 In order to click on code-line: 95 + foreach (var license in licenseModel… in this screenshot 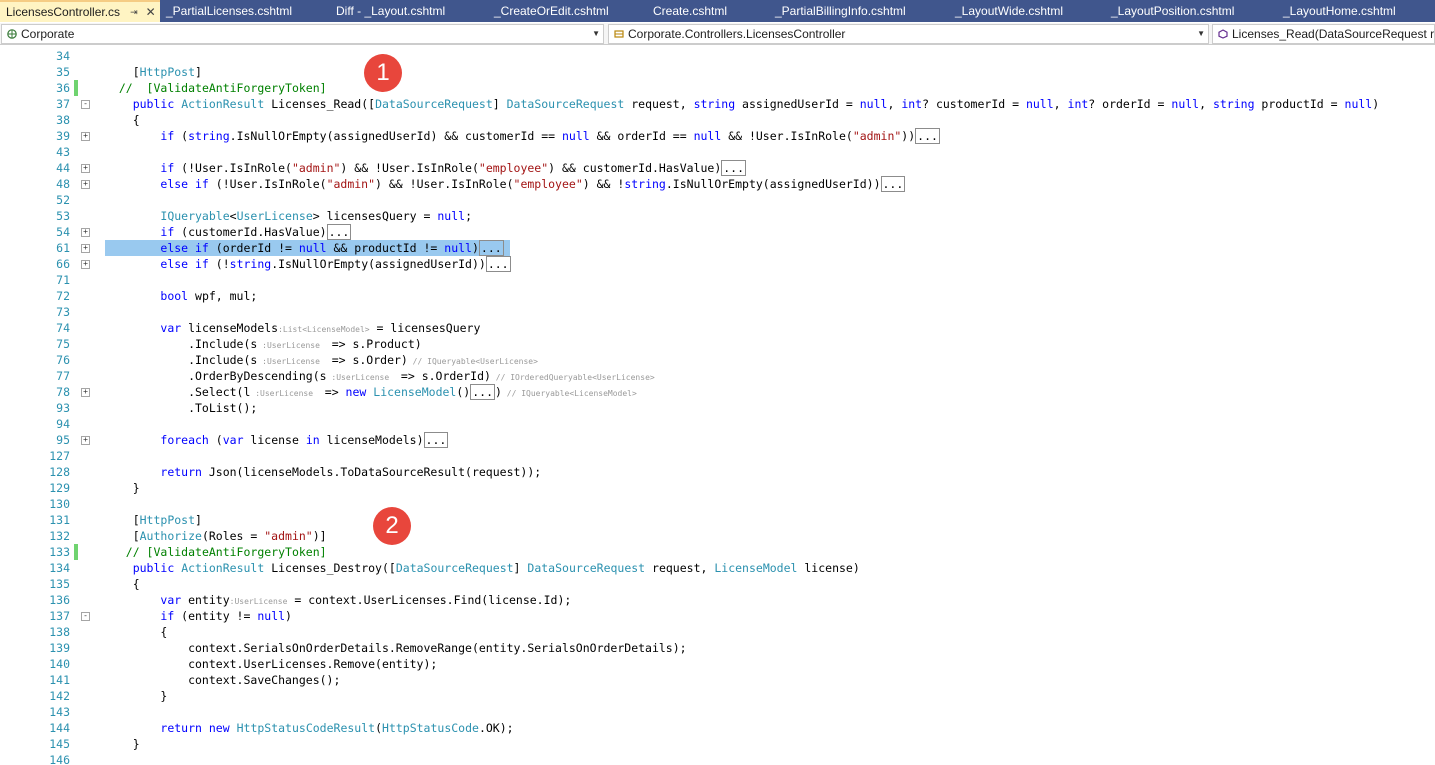, I will do `click(717, 440)`.